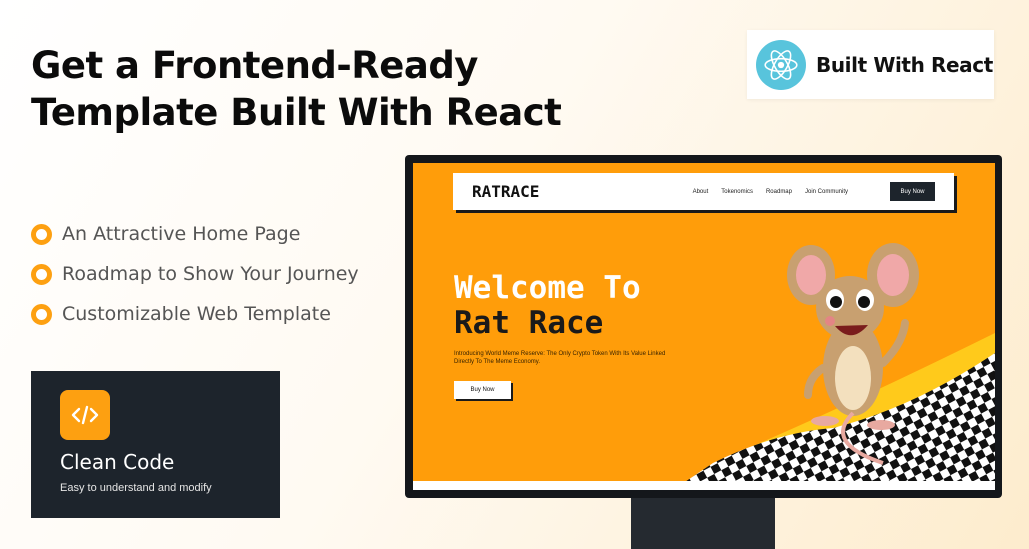  Describe the element at coordinates (529, 323) in the screenshot. I see `hero-title-line-2: Rat Race` at that location.